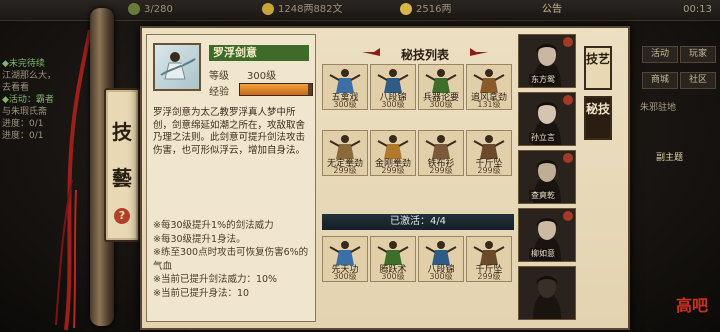 The image size is (720, 332). Describe the element at coordinates (122, 178) in the screenshot. I see `side-tab-char-2: 藝` at that location.